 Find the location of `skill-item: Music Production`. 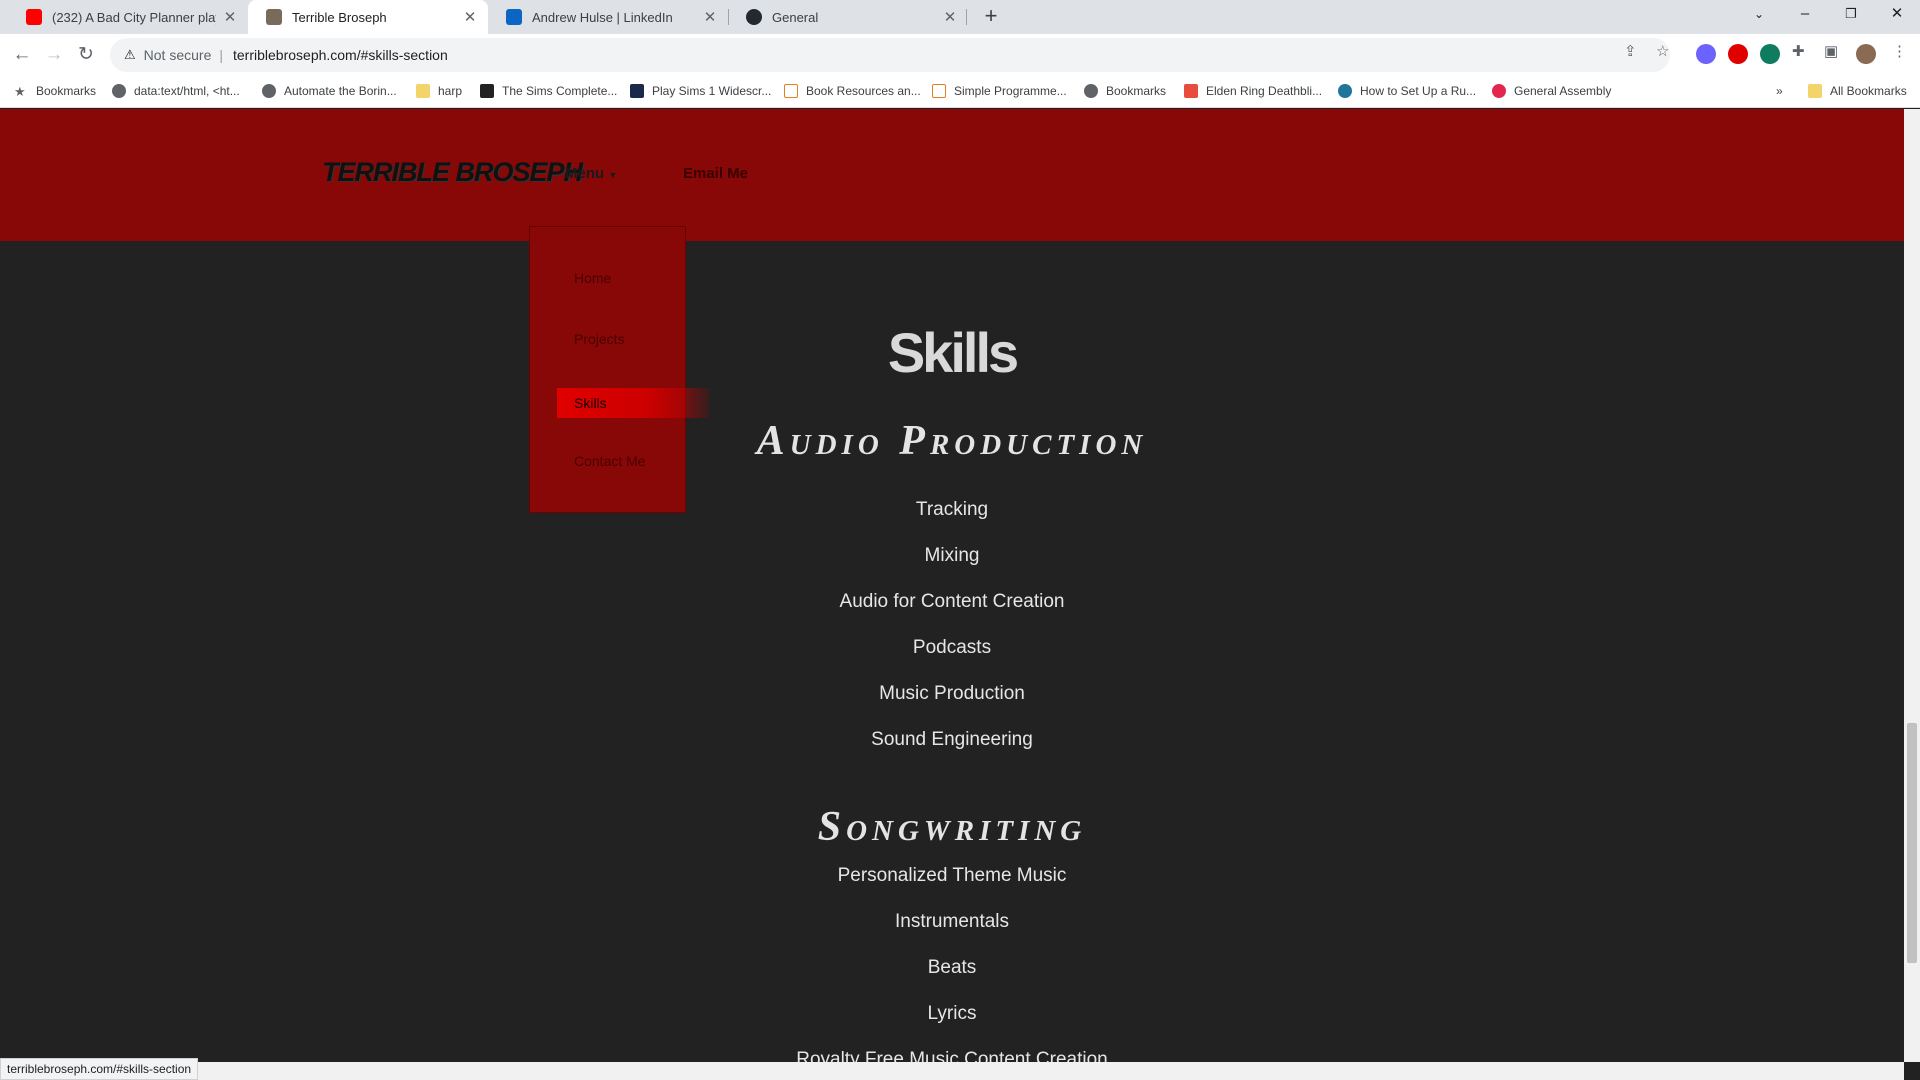

skill-item: Music Production is located at coordinates (952, 693).